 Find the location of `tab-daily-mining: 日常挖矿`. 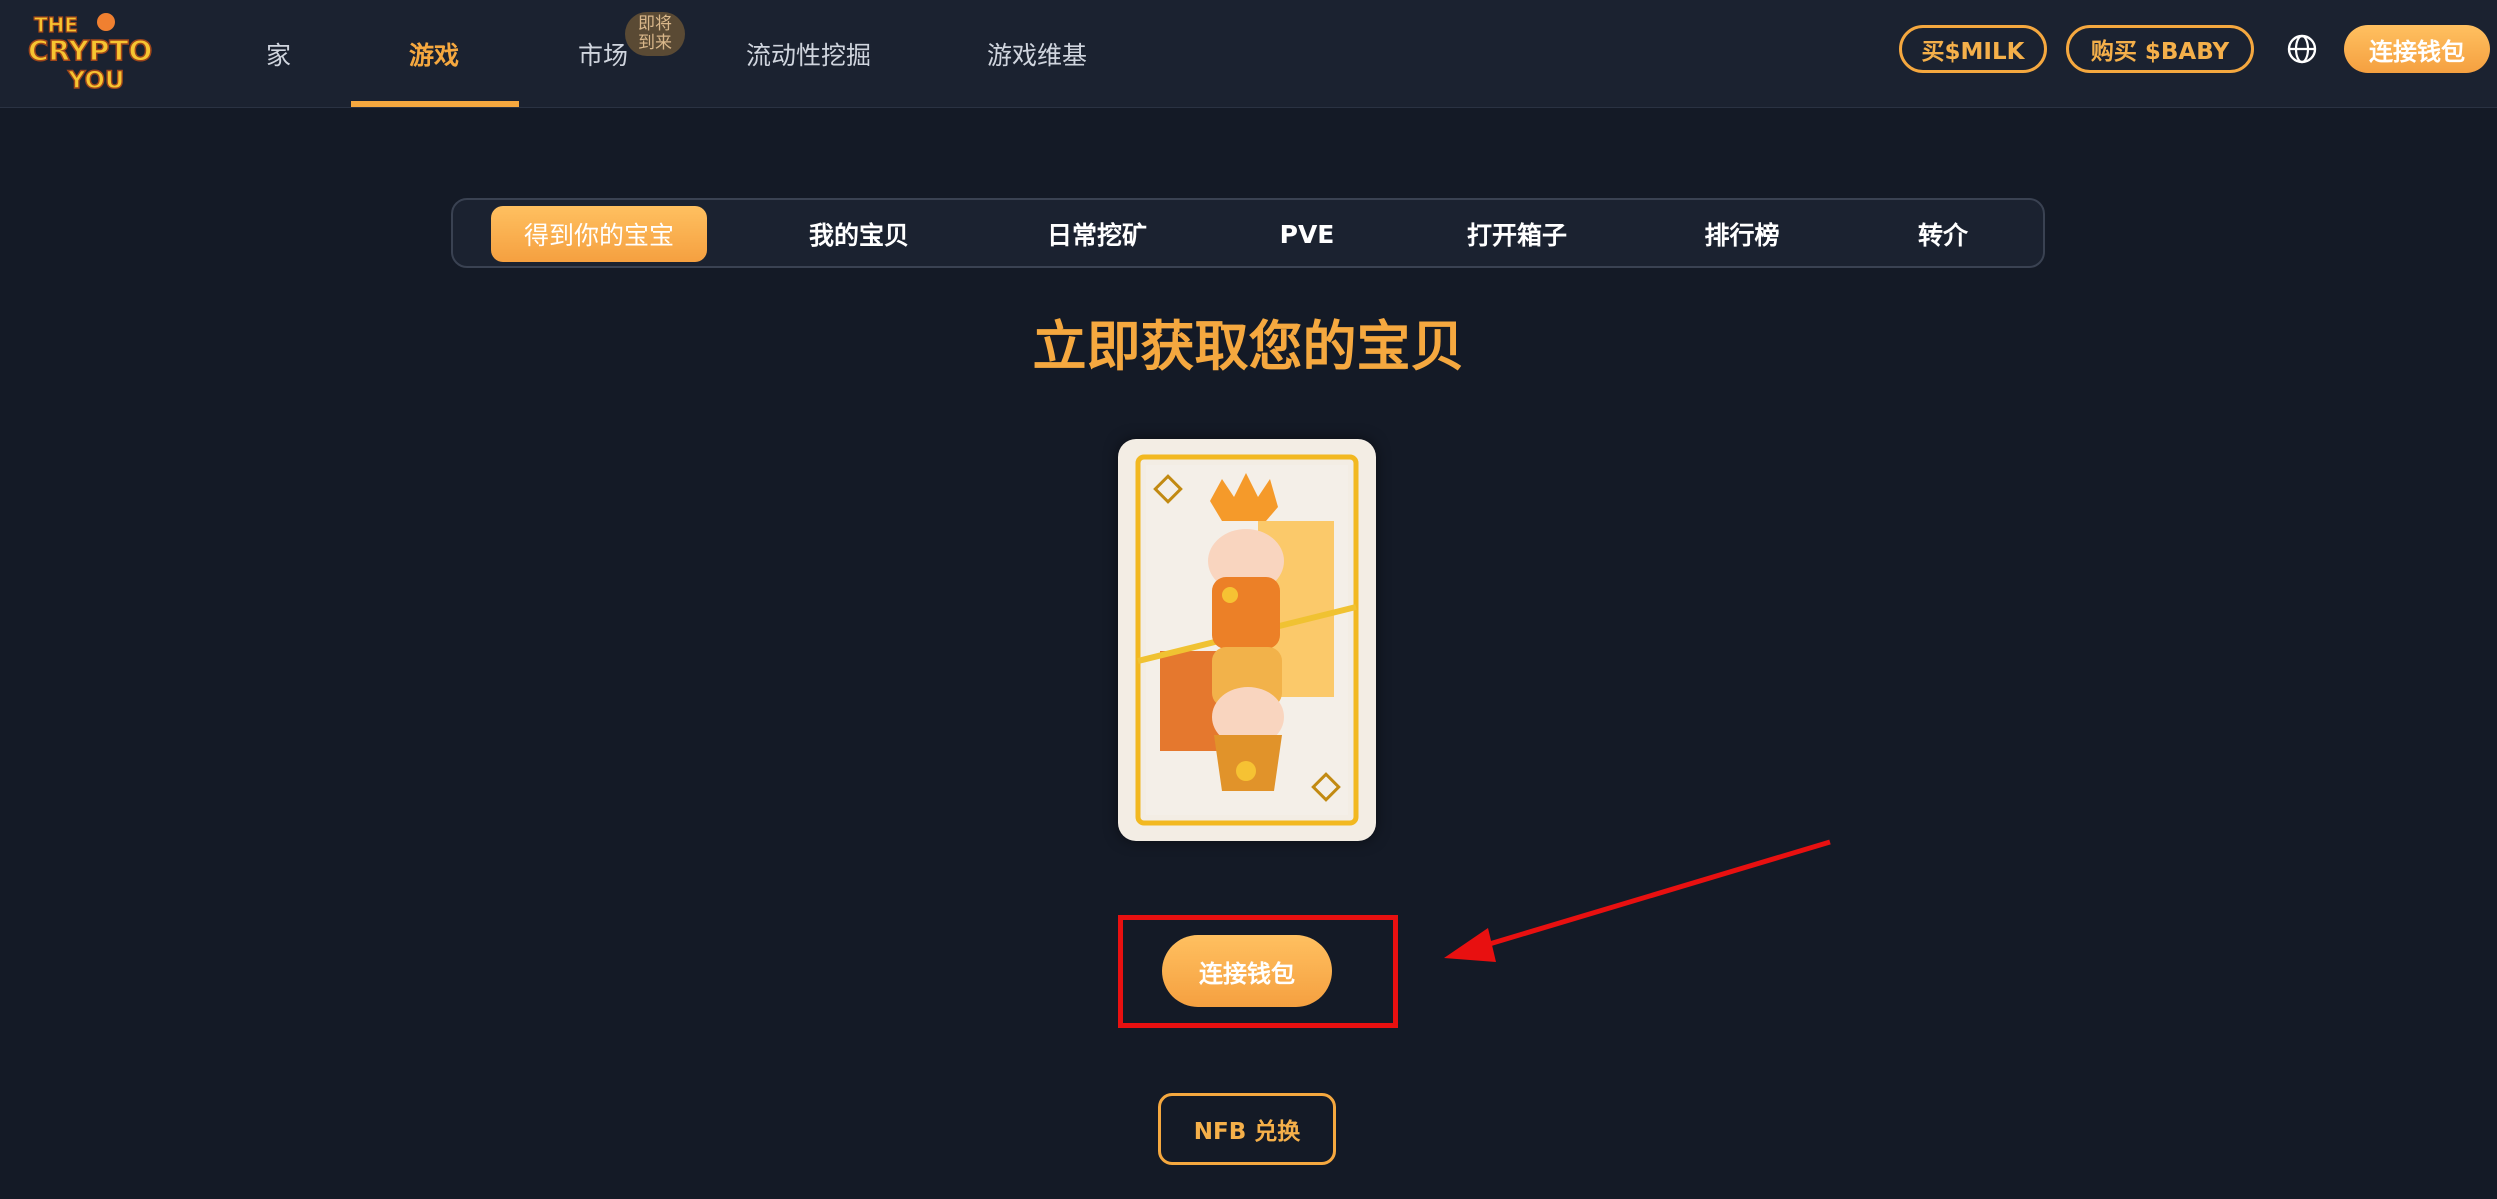

tab-daily-mining: 日常挖矿 is located at coordinates (1097, 234).